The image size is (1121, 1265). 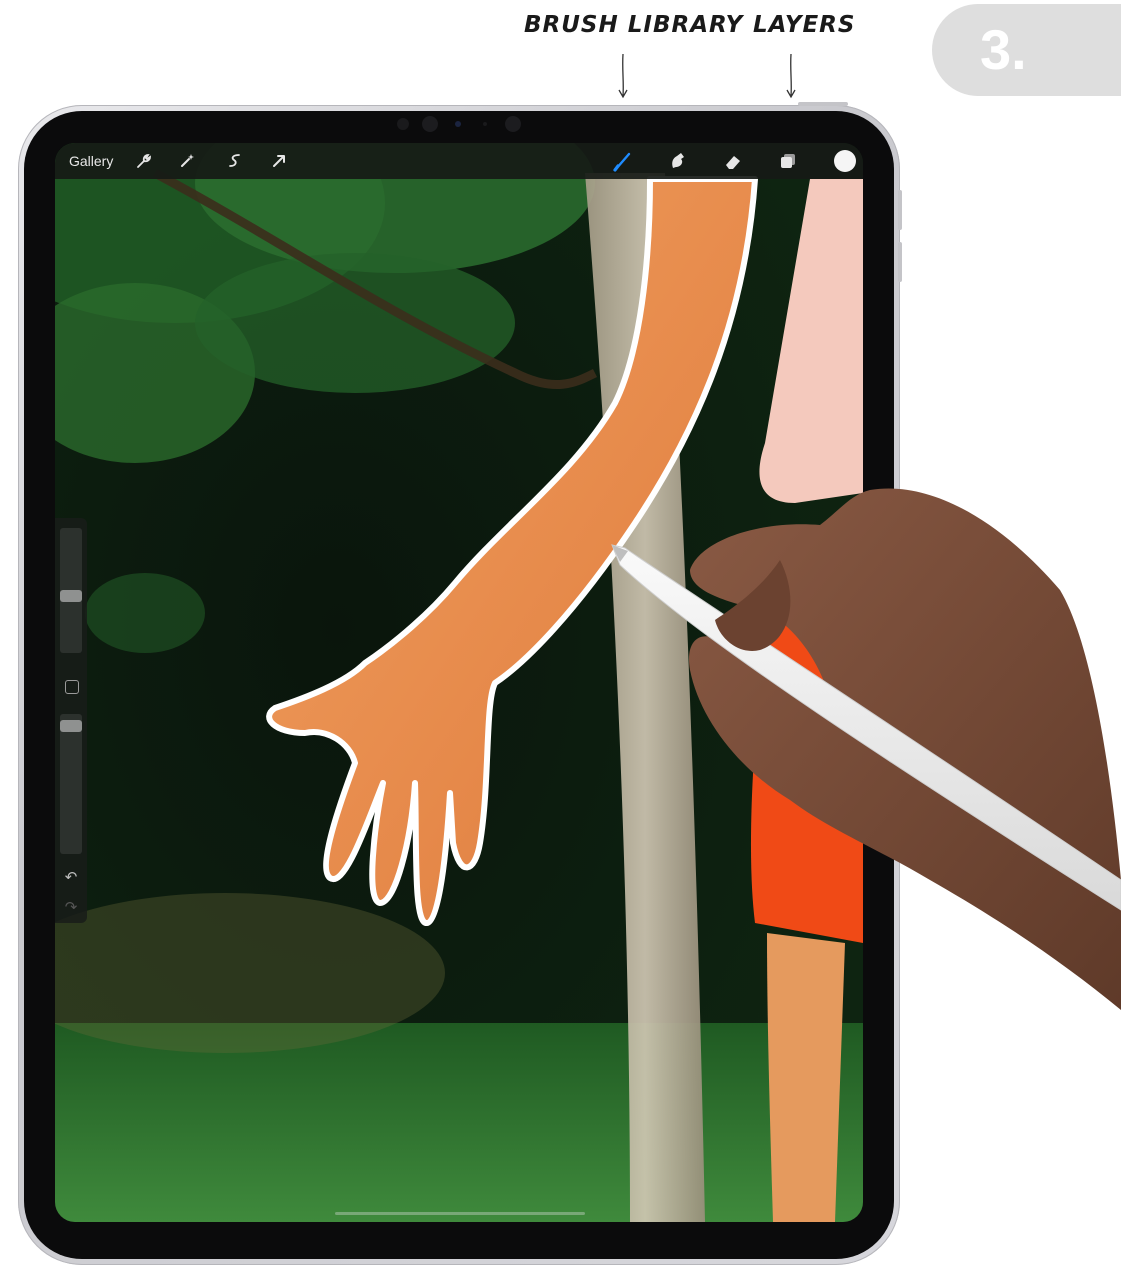 What do you see at coordinates (623, 76) in the screenshot?
I see `brush-library-arrow` at bounding box center [623, 76].